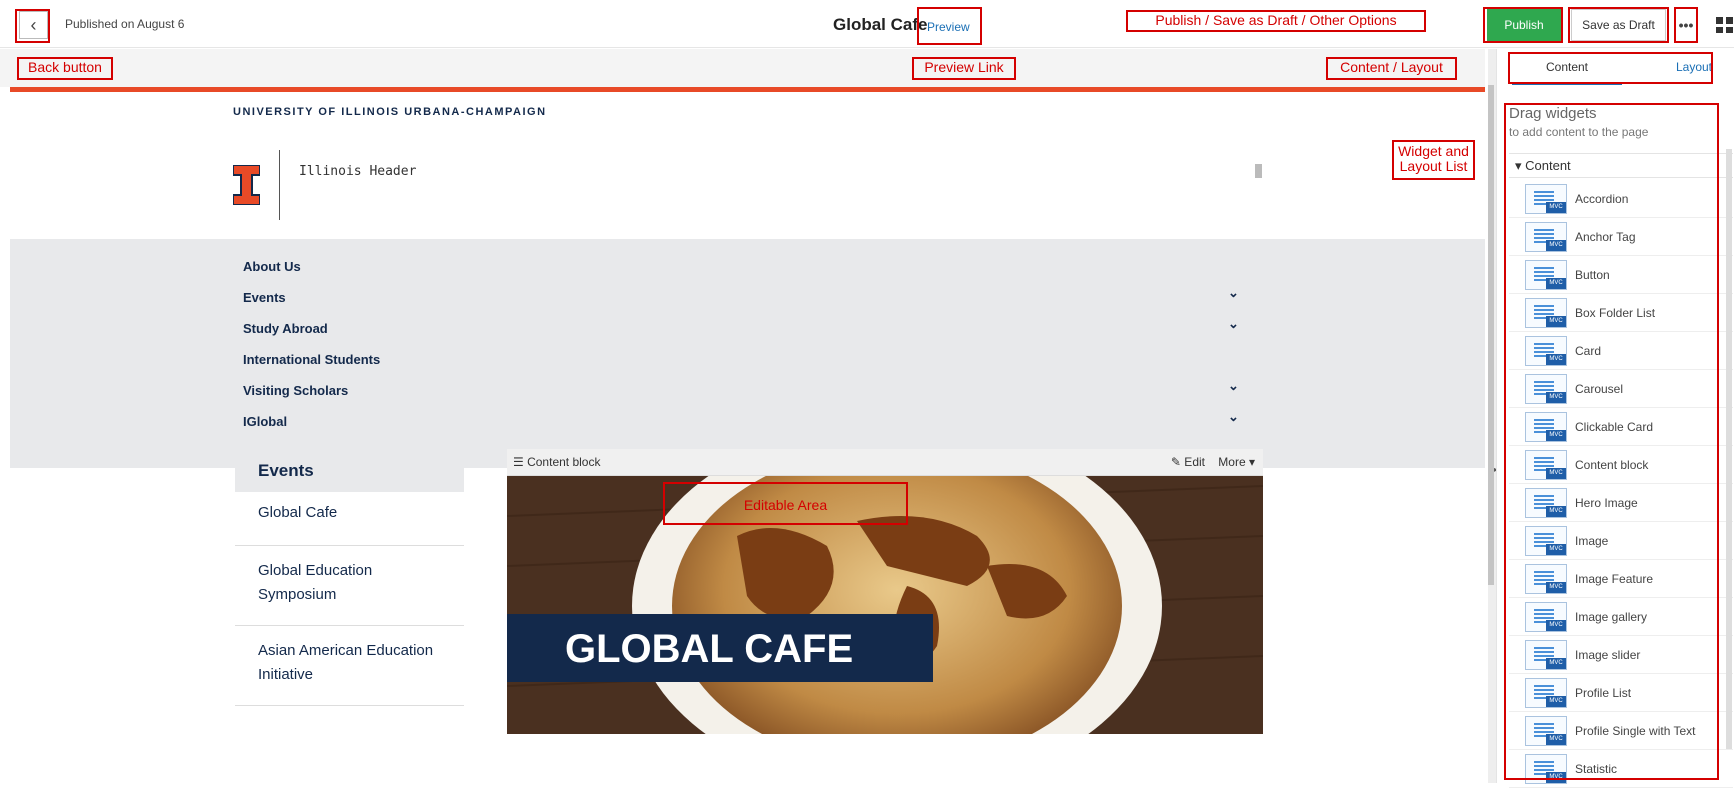 Image resolution: width=1734 pixels, height=788 pixels. Describe the element at coordinates (880, 24) in the screenshot. I see `page-title: Global Cafe` at that location.